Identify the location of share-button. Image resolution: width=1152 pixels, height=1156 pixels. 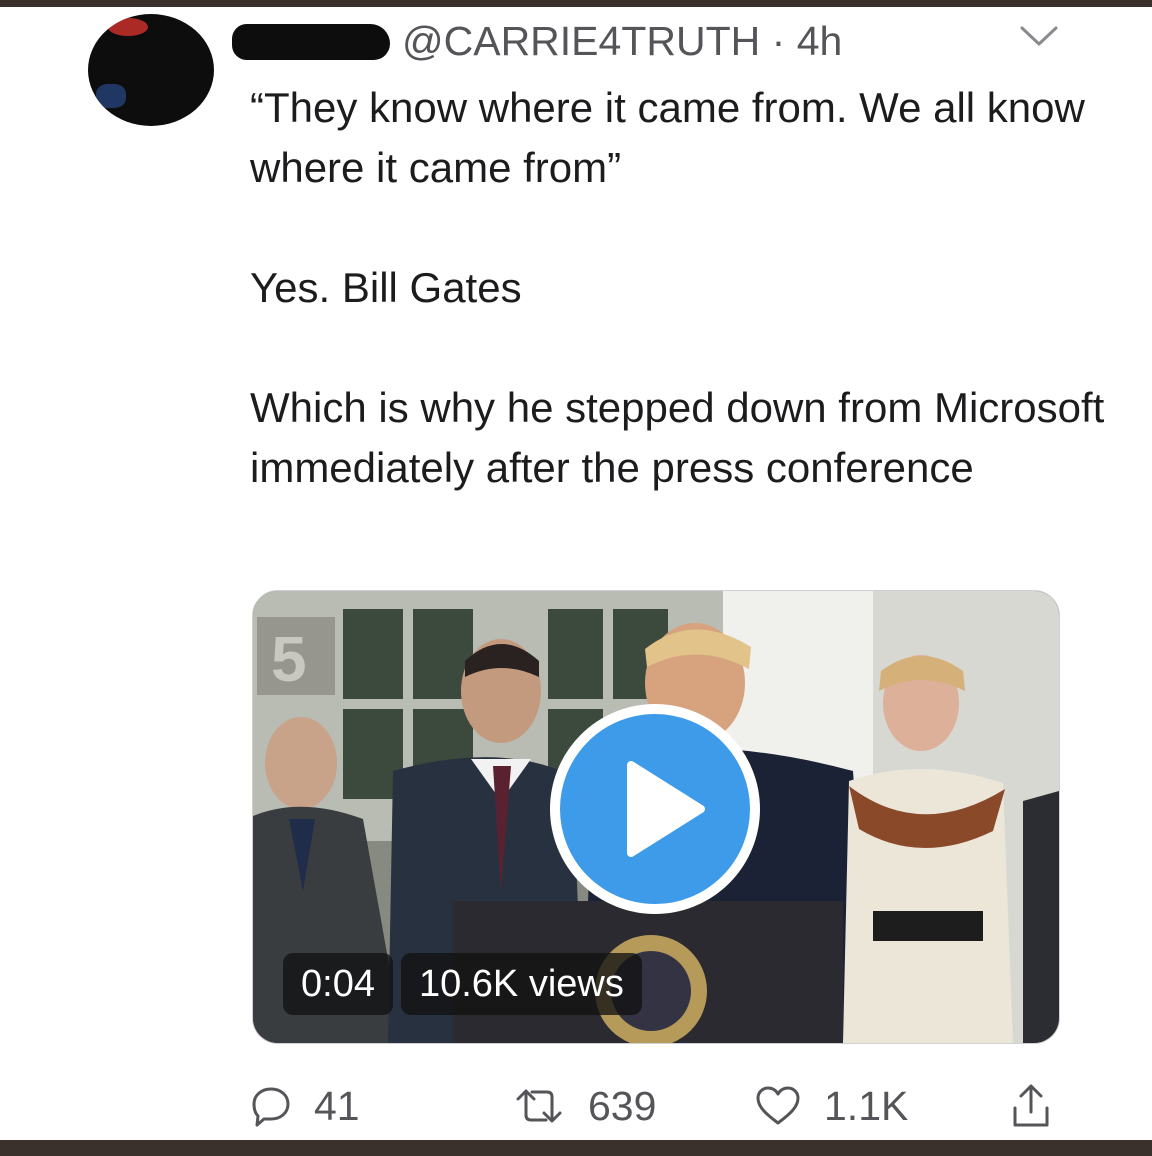
(1042, 1106).